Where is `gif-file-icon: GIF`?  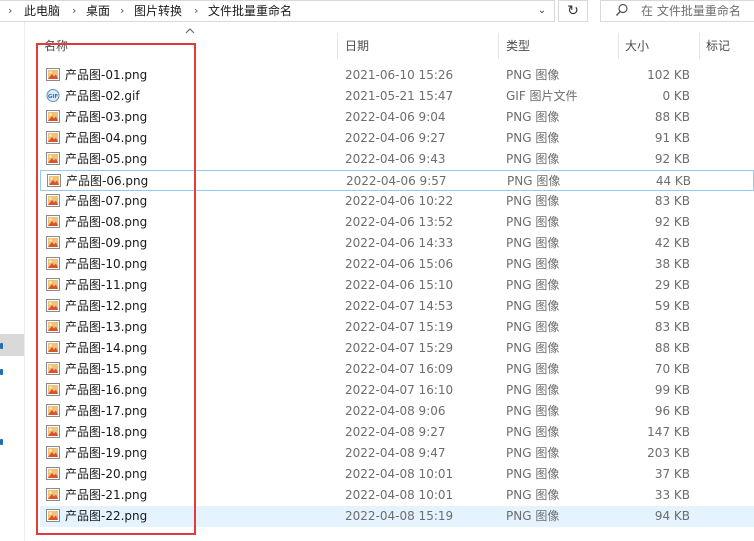 gif-file-icon: GIF is located at coordinates (53, 95).